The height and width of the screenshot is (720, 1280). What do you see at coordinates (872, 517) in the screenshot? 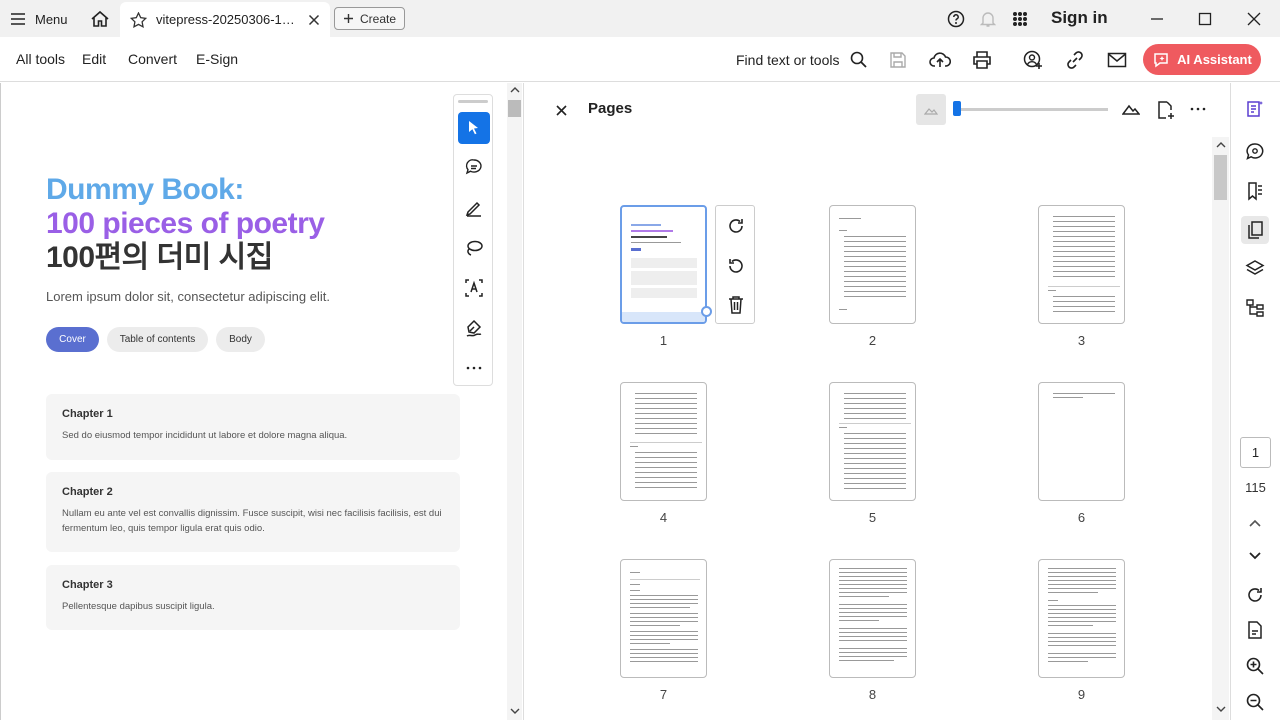
I see `page-number-label: 5` at bounding box center [872, 517].